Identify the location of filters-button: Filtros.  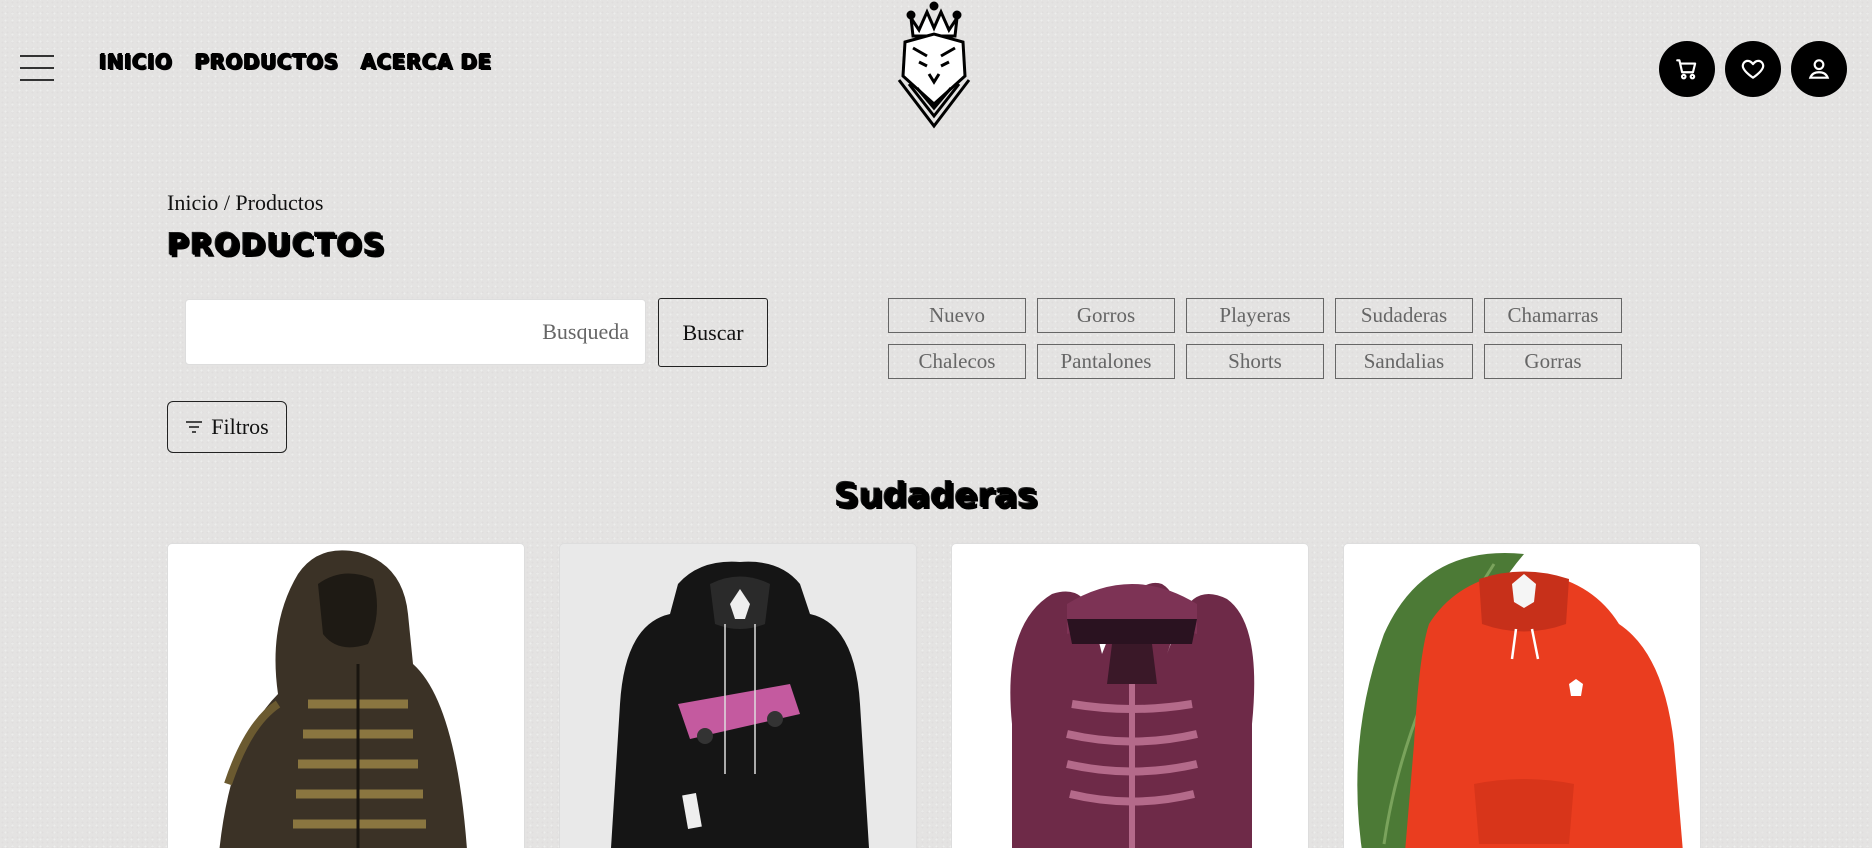
(227, 427).